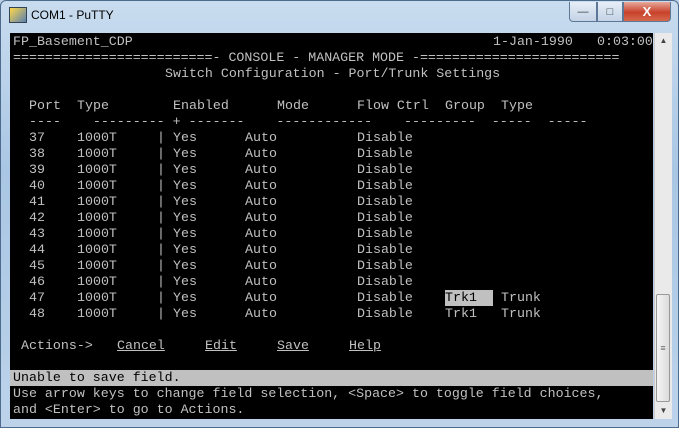  What do you see at coordinates (333, 154) in the screenshot?
I see `table-row: | 38 1000T Yes Auto Disable` at bounding box center [333, 154].